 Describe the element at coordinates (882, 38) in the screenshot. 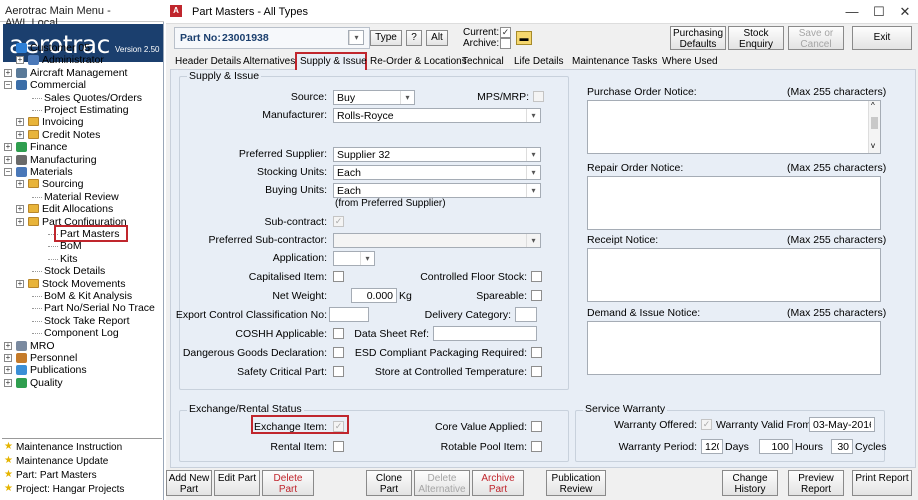

I see `exit-button: Exit` at that location.